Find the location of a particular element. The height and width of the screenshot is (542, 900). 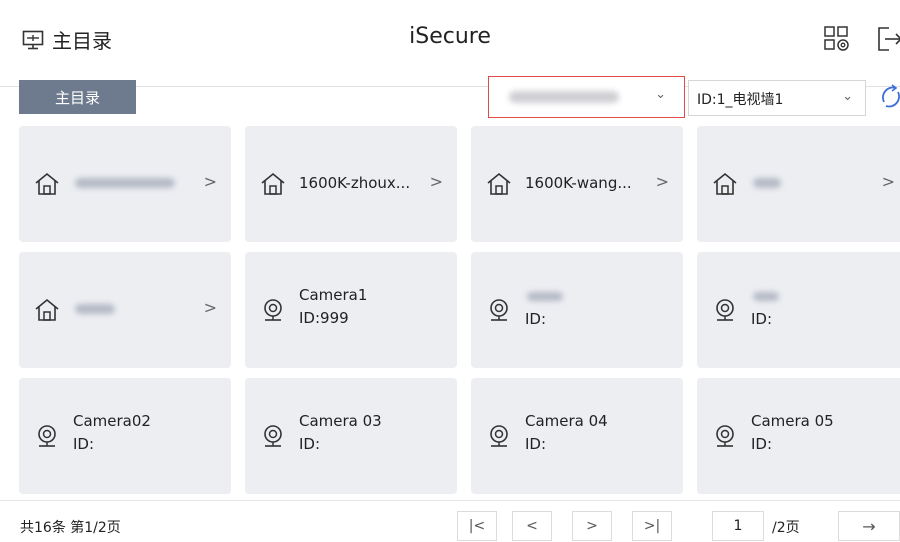

camera-name: Camera 03 is located at coordinates (340, 421).